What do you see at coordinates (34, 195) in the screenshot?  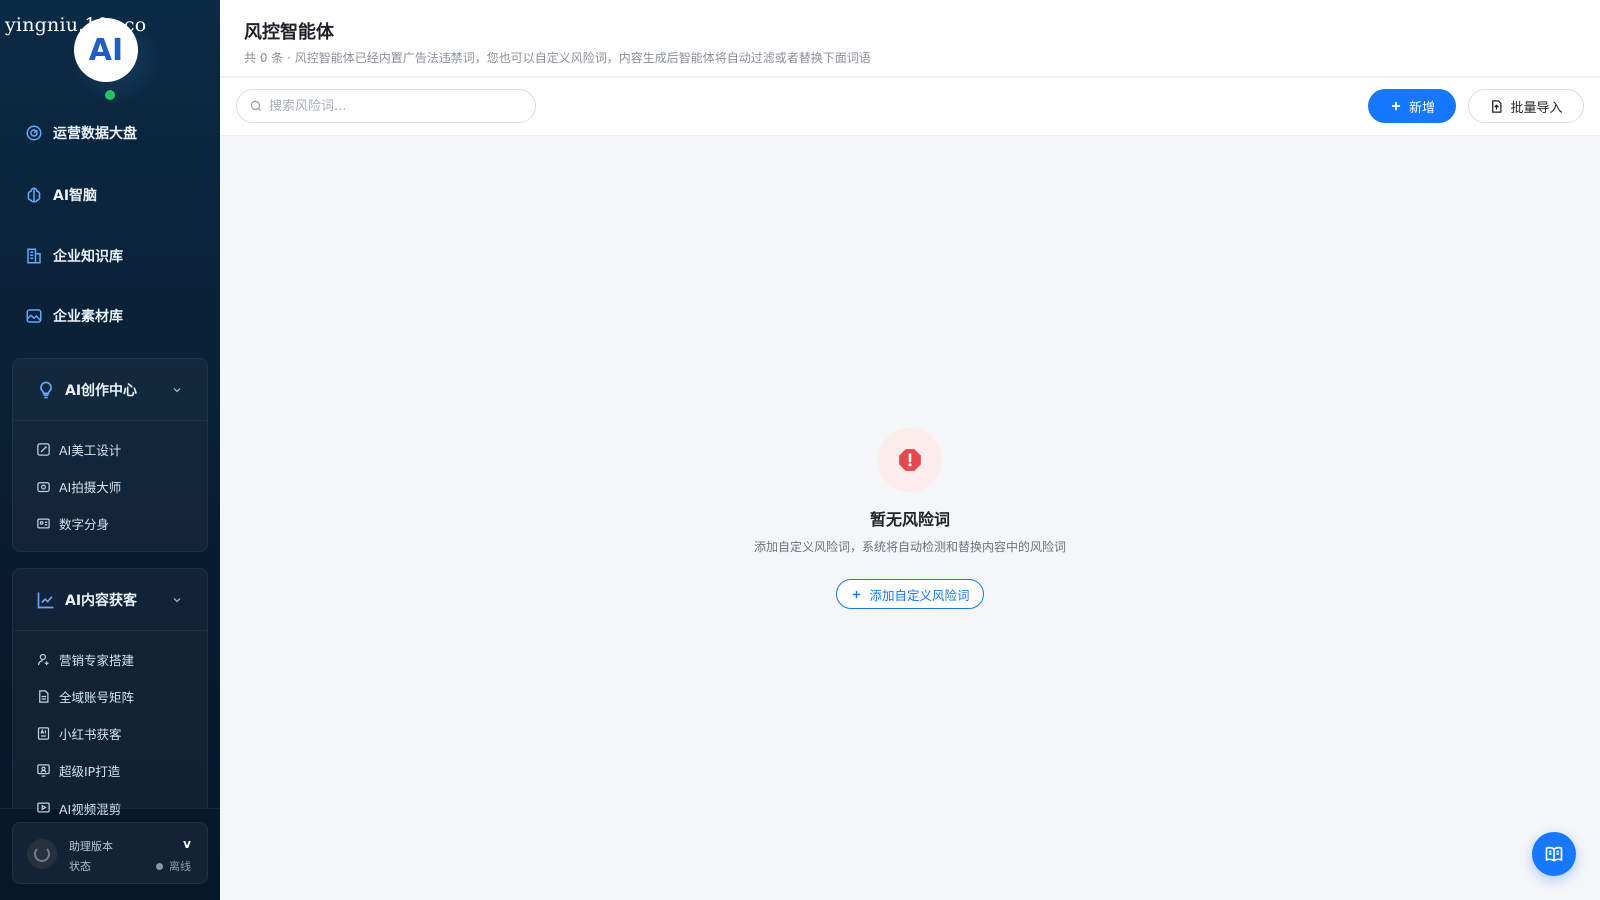 I see `brain-icon` at bounding box center [34, 195].